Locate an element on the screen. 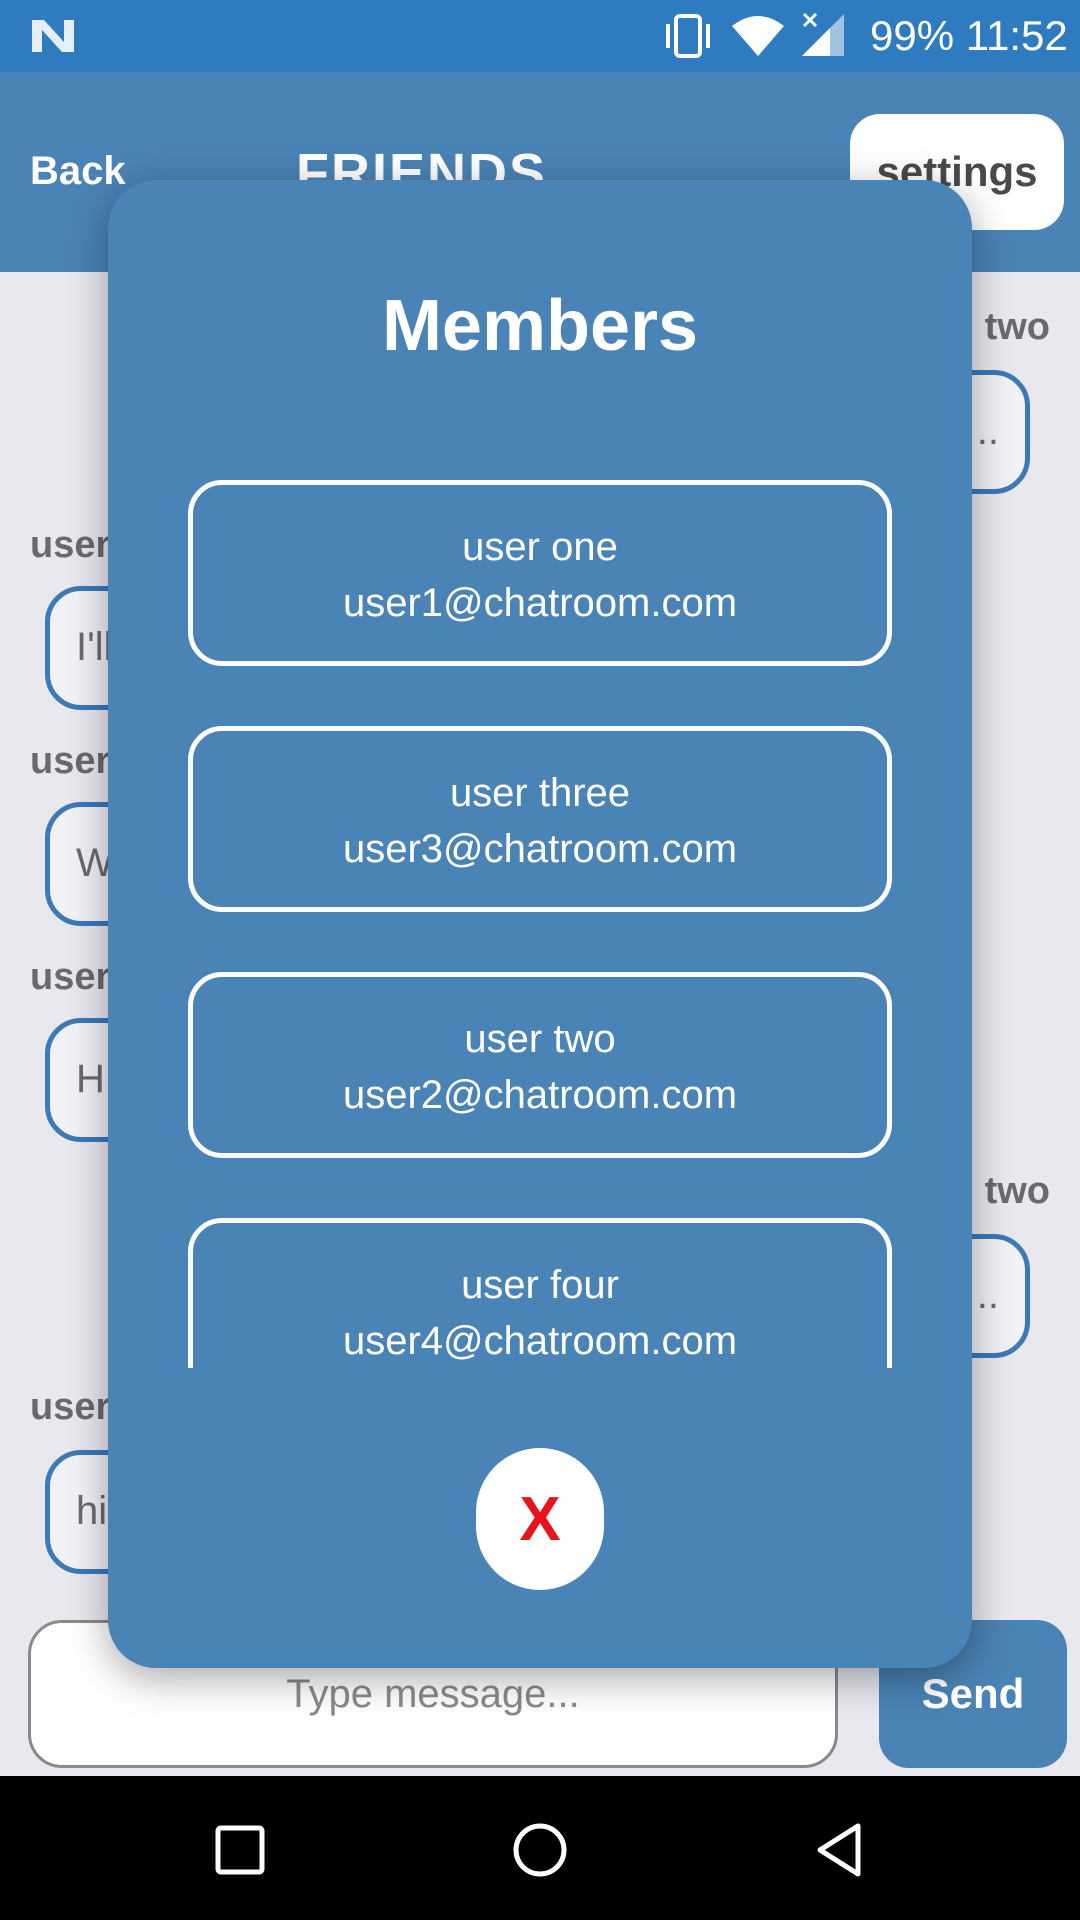  n-logo-icon is located at coordinates (53, 36).